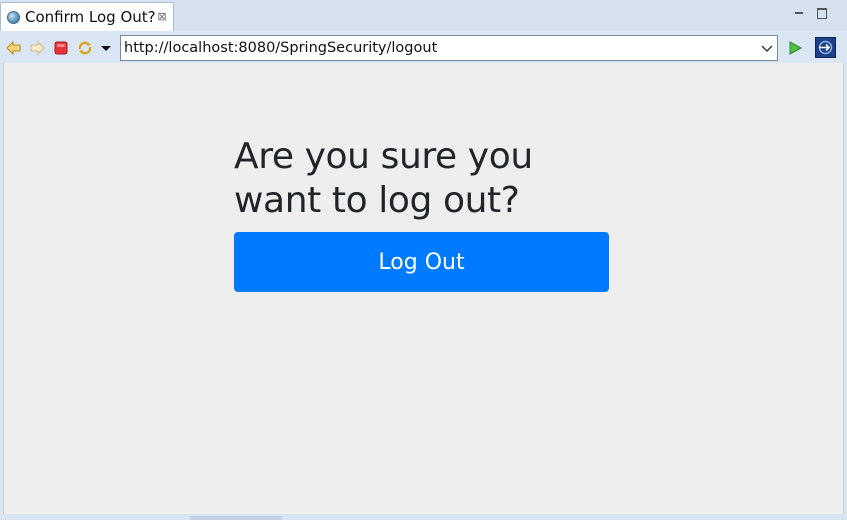 The image size is (847, 520). I want to click on browser-toolbar, so click(423, 47).